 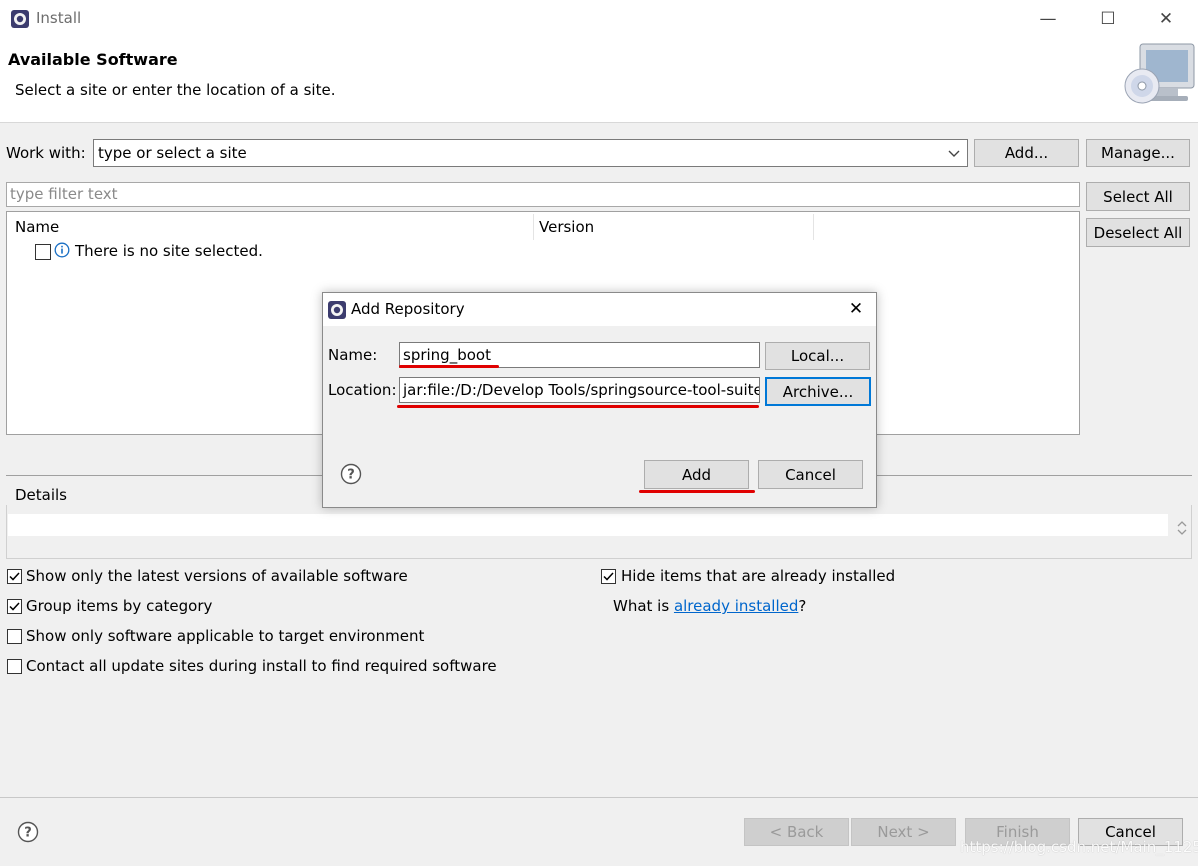 What do you see at coordinates (543, 194) in the screenshot?
I see `filter-input: type filter text` at bounding box center [543, 194].